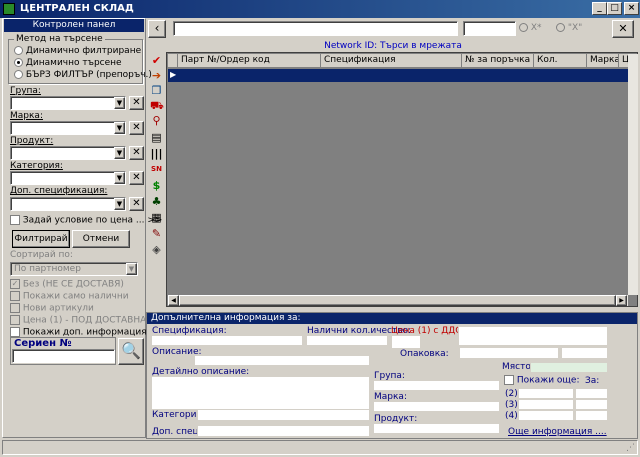 The image size is (640, 457). What do you see at coordinates (489, 28) in the screenshot?
I see `secondary-search-input` at bounding box center [489, 28].